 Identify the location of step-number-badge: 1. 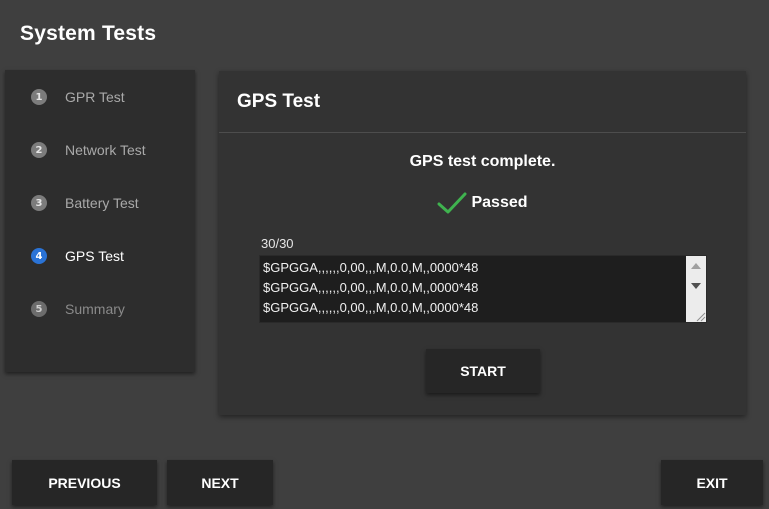
(39, 97).